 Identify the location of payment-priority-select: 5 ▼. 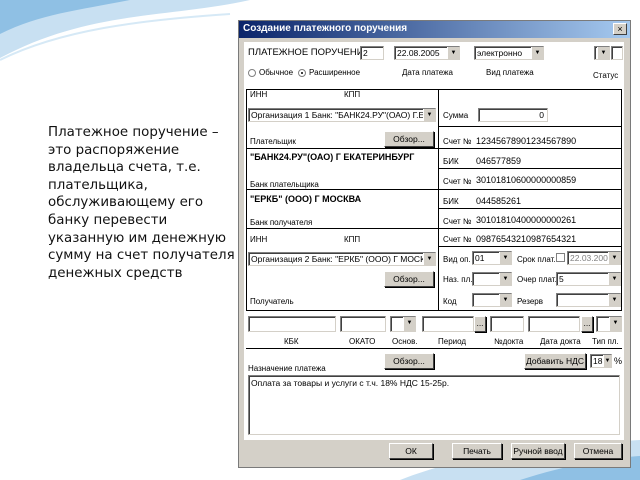
(588, 279).